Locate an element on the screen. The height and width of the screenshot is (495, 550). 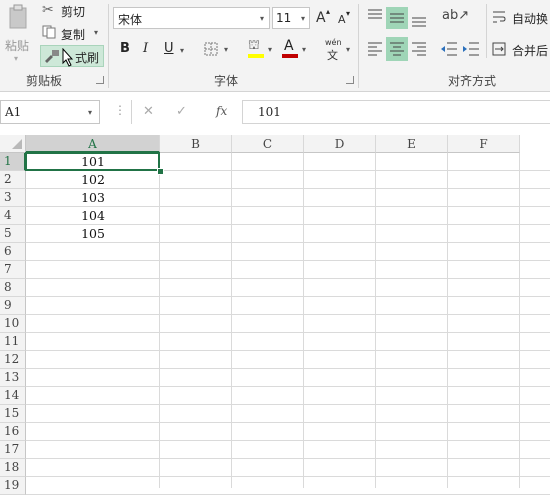
cut-button: ✂ 剪切 is located at coordinates (72, 11).